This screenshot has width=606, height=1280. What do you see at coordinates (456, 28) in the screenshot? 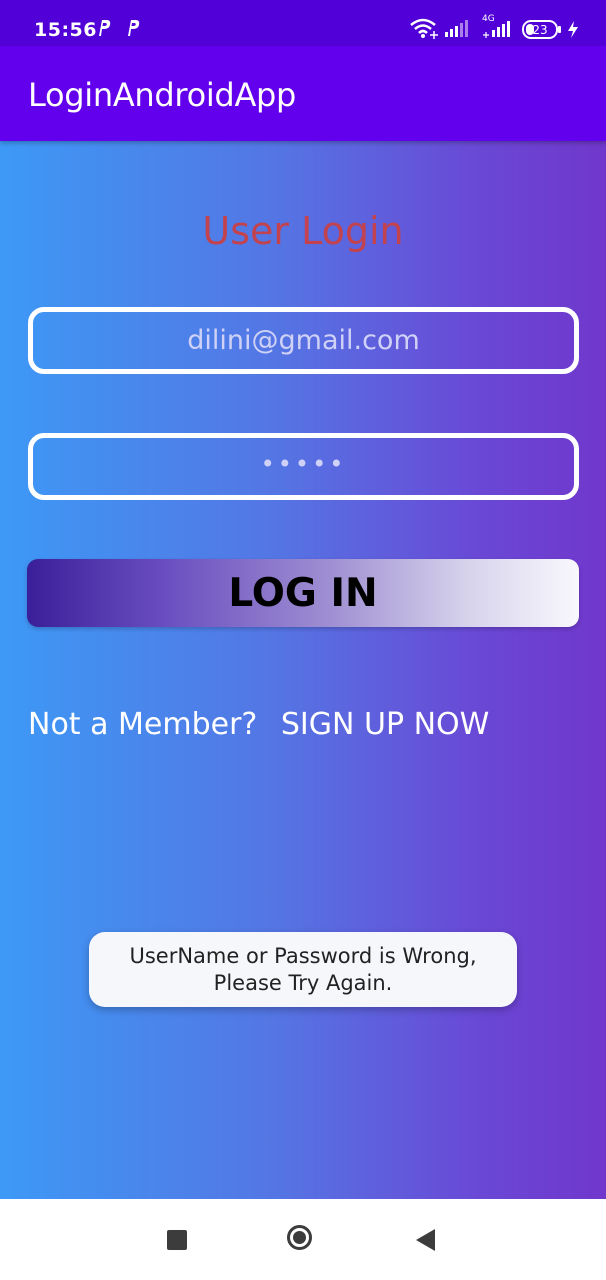
I see `signal-icon` at bounding box center [456, 28].